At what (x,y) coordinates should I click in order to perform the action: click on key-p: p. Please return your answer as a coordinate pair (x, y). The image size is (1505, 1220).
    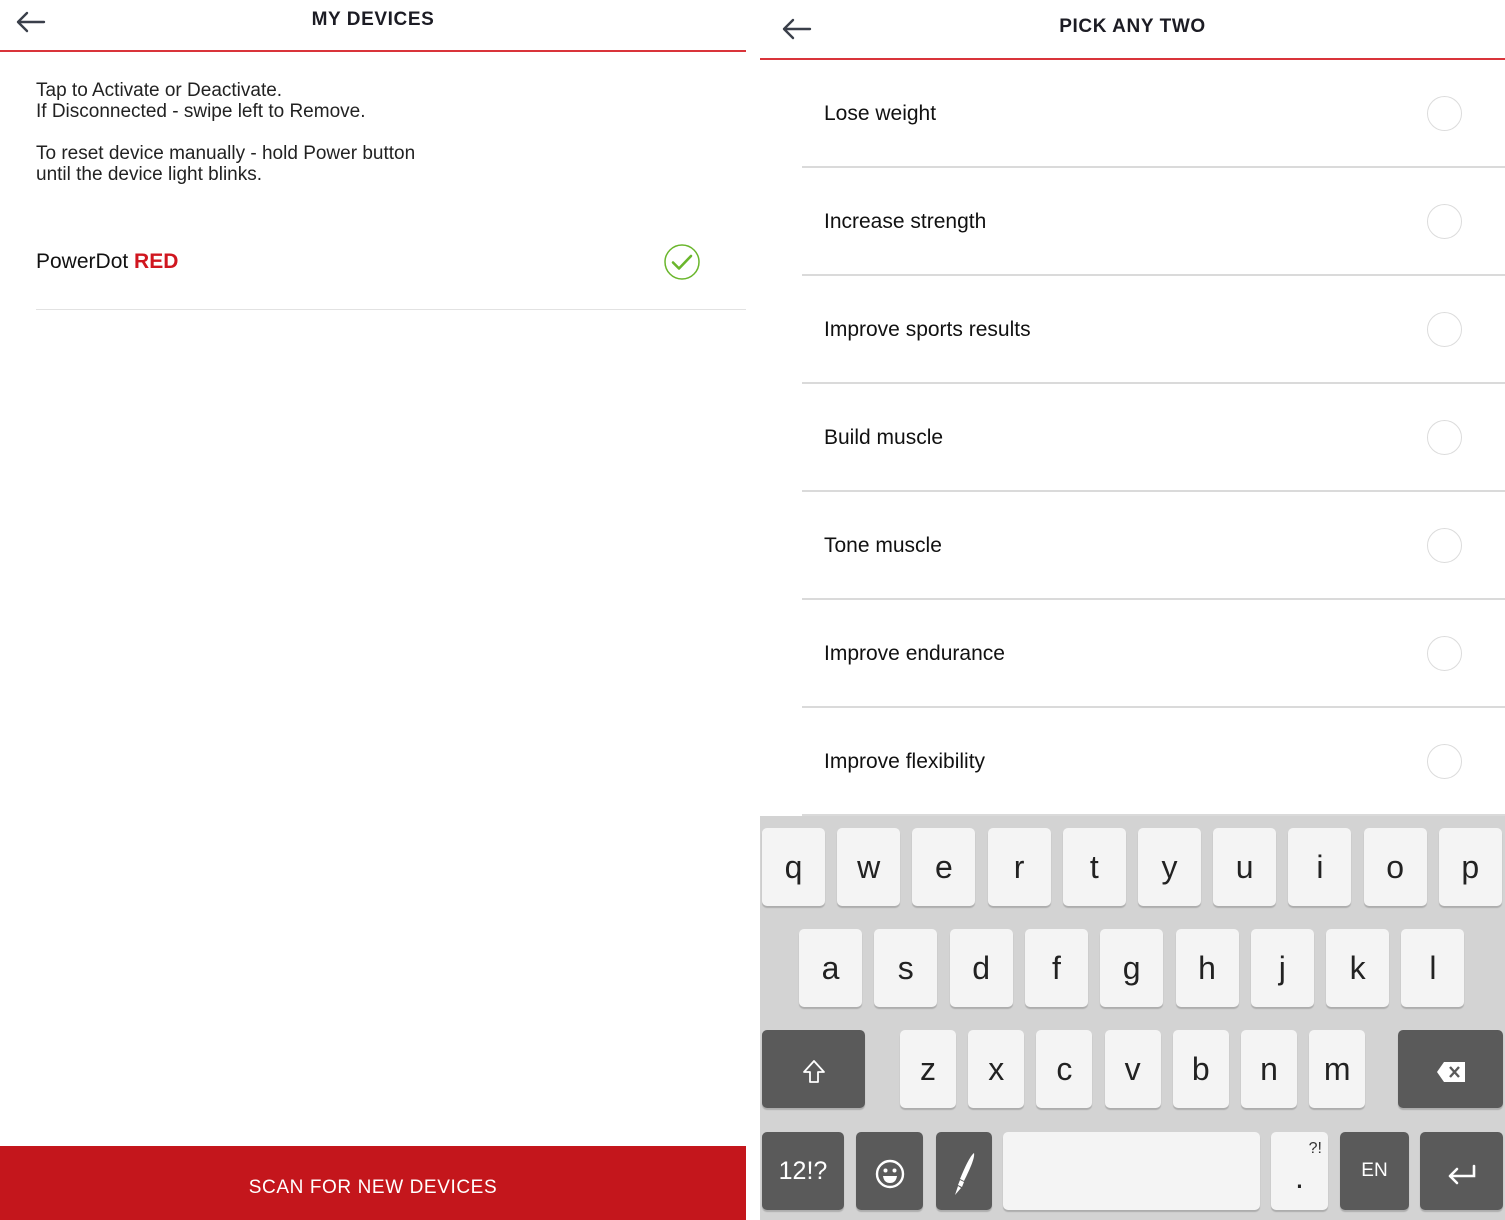
    Looking at the image, I should click on (1470, 867).